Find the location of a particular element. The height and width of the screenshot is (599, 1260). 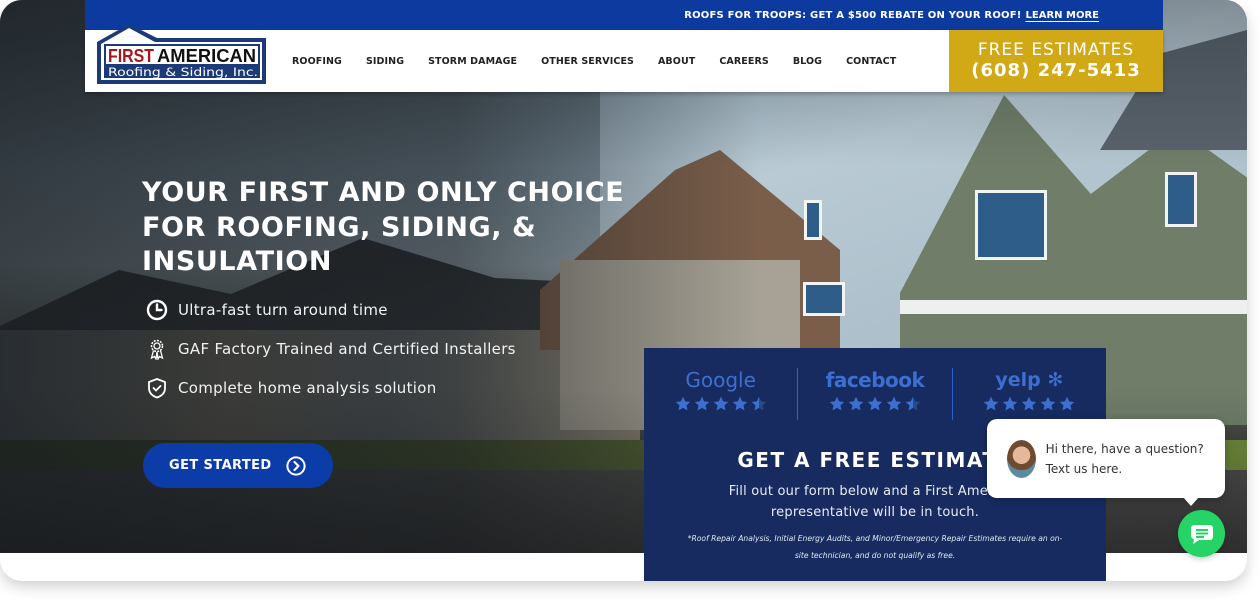

feature-item: Ultra-fast turn around time is located at coordinates (331, 309).